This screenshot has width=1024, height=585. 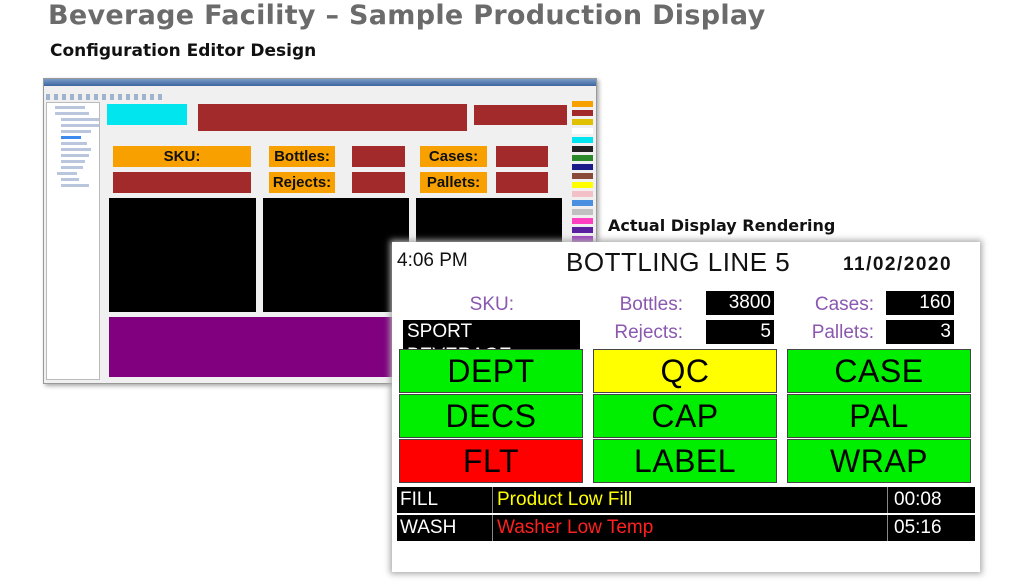 I want to click on cases-label: Cases:, so click(x=844, y=304).